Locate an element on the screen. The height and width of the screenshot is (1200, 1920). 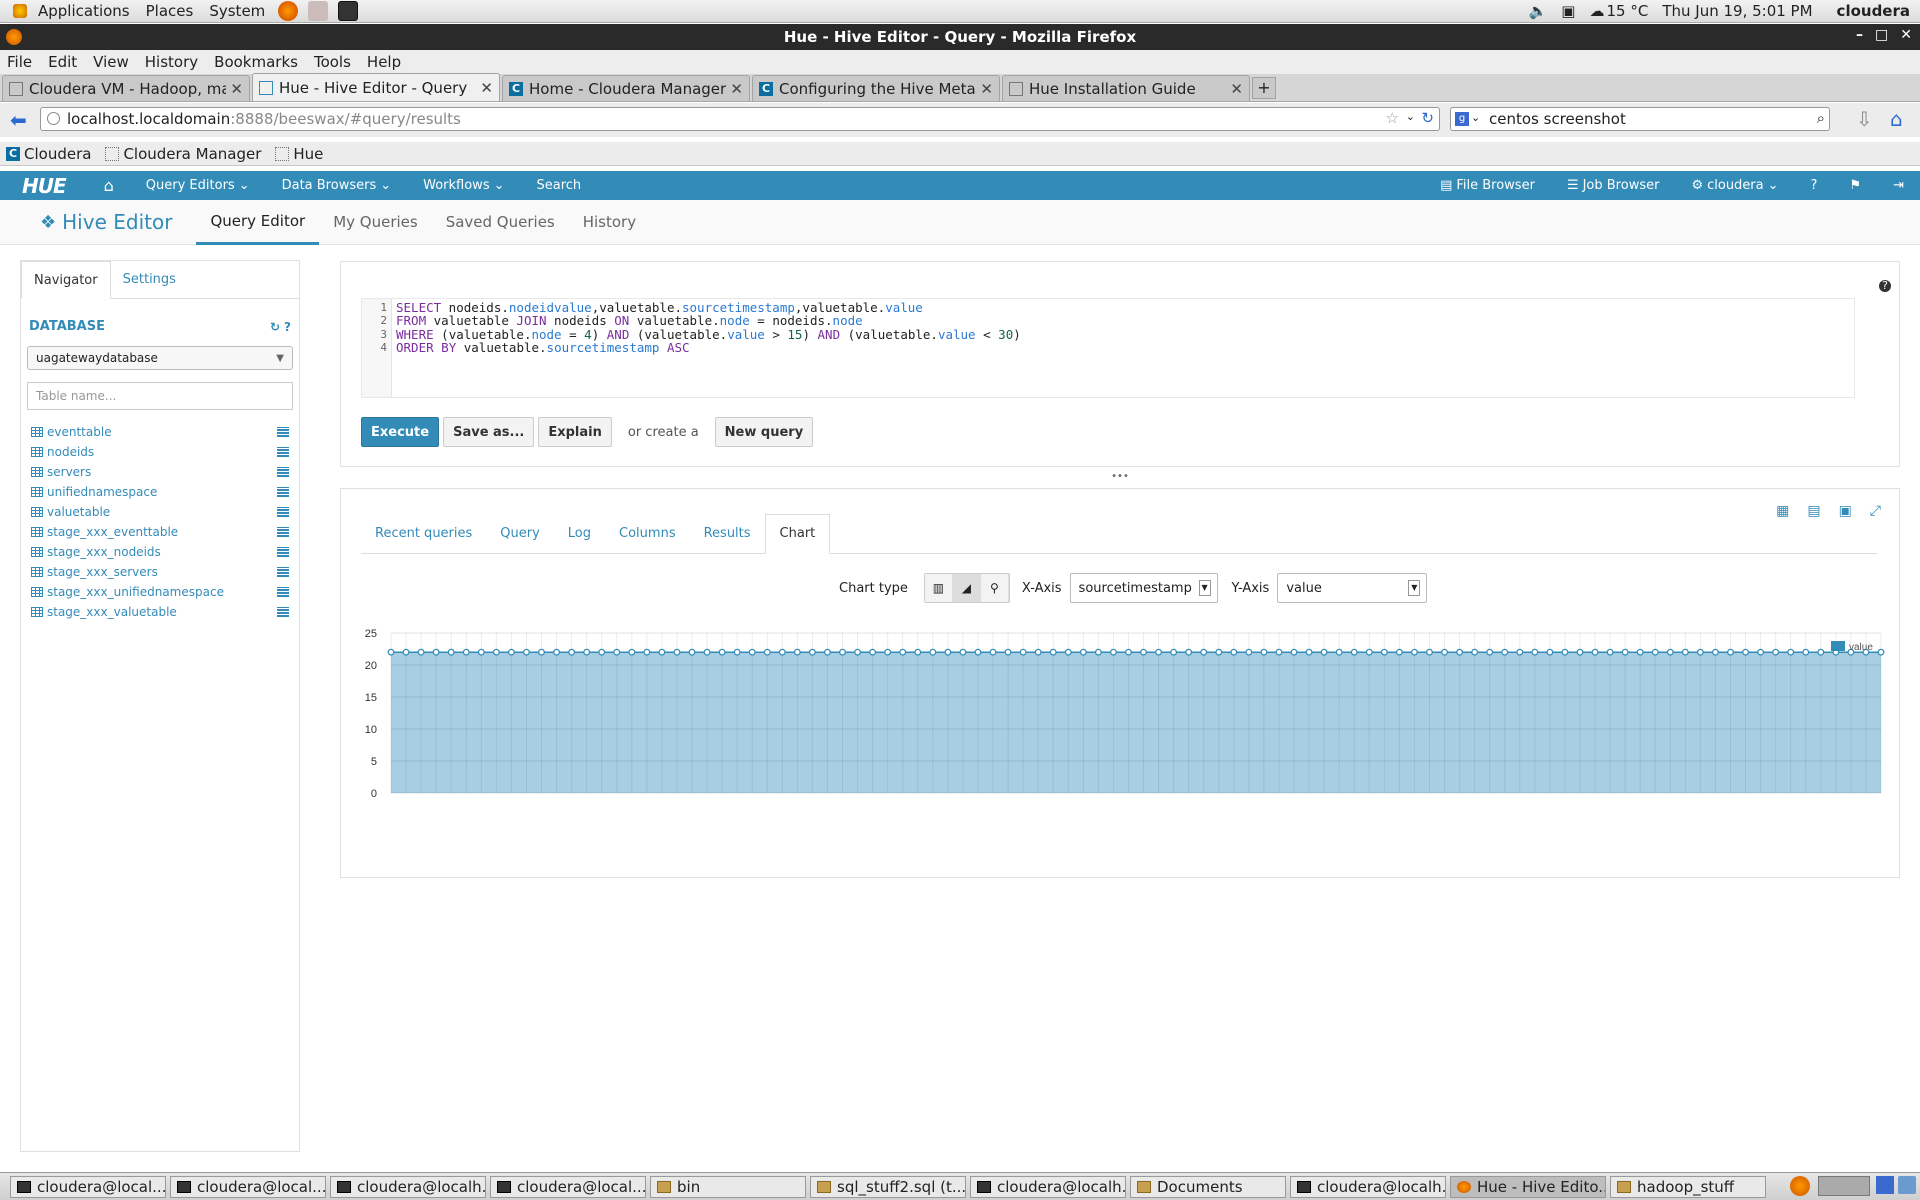
google-search-engine-icon: g is located at coordinates (1462, 119).